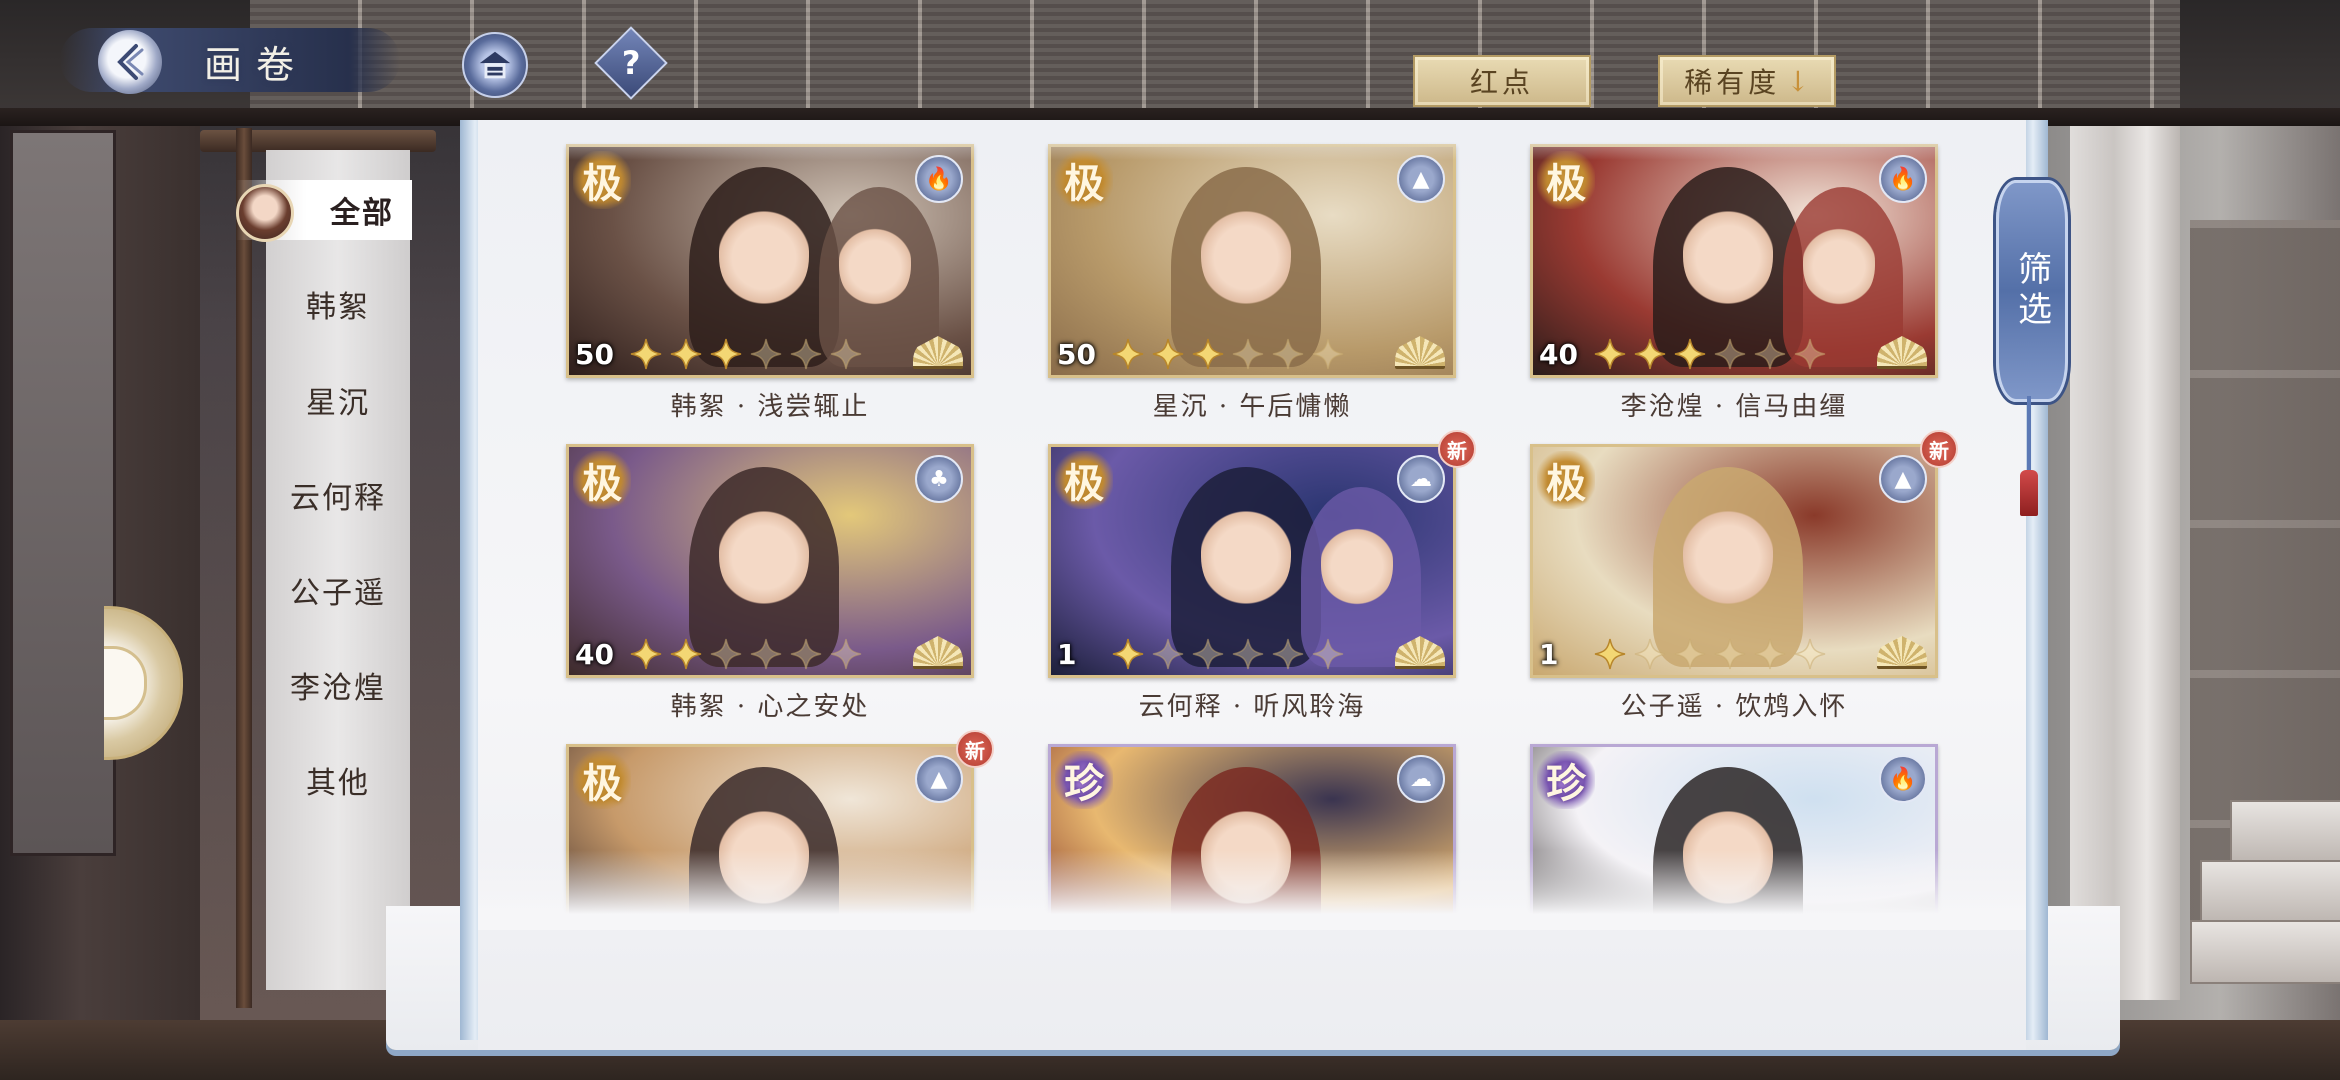  What do you see at coordinates (362, 213) in the screenshot?
I see `sidebar-item-label: 全部` at bounding box center [362, 213].